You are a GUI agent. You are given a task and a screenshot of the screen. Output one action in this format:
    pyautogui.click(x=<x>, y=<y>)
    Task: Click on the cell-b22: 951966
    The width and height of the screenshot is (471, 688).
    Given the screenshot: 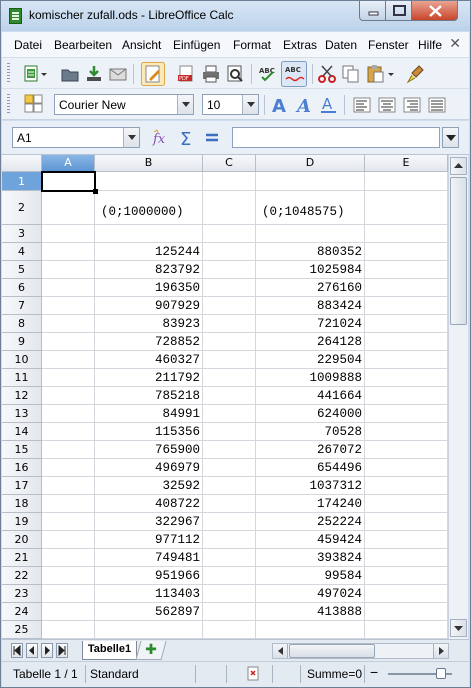 What is the action you would take?
    pyautogui.click(x=149, y=576)
    